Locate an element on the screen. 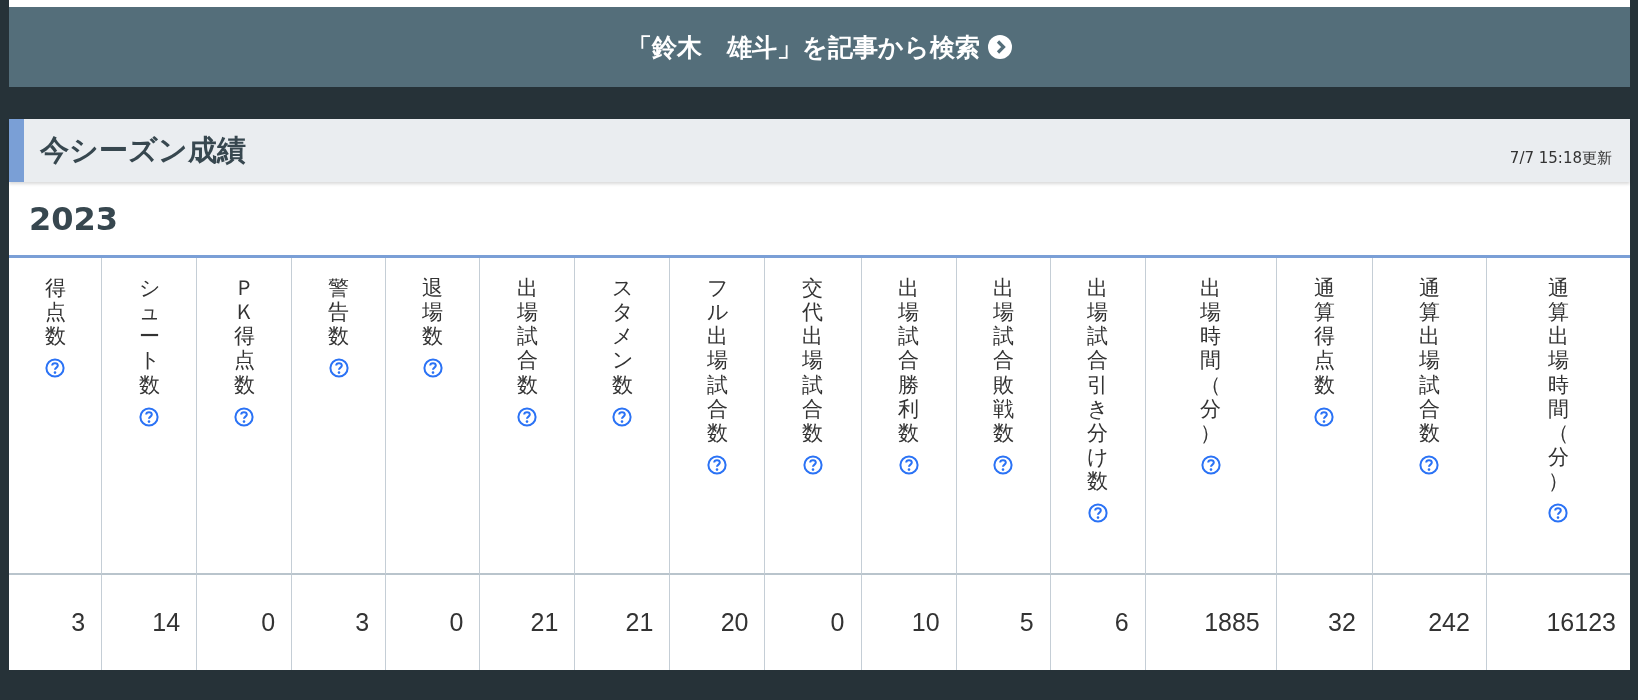 The image size is (1638, 700). season-year: 2023 is located at coordinates (819, 220).